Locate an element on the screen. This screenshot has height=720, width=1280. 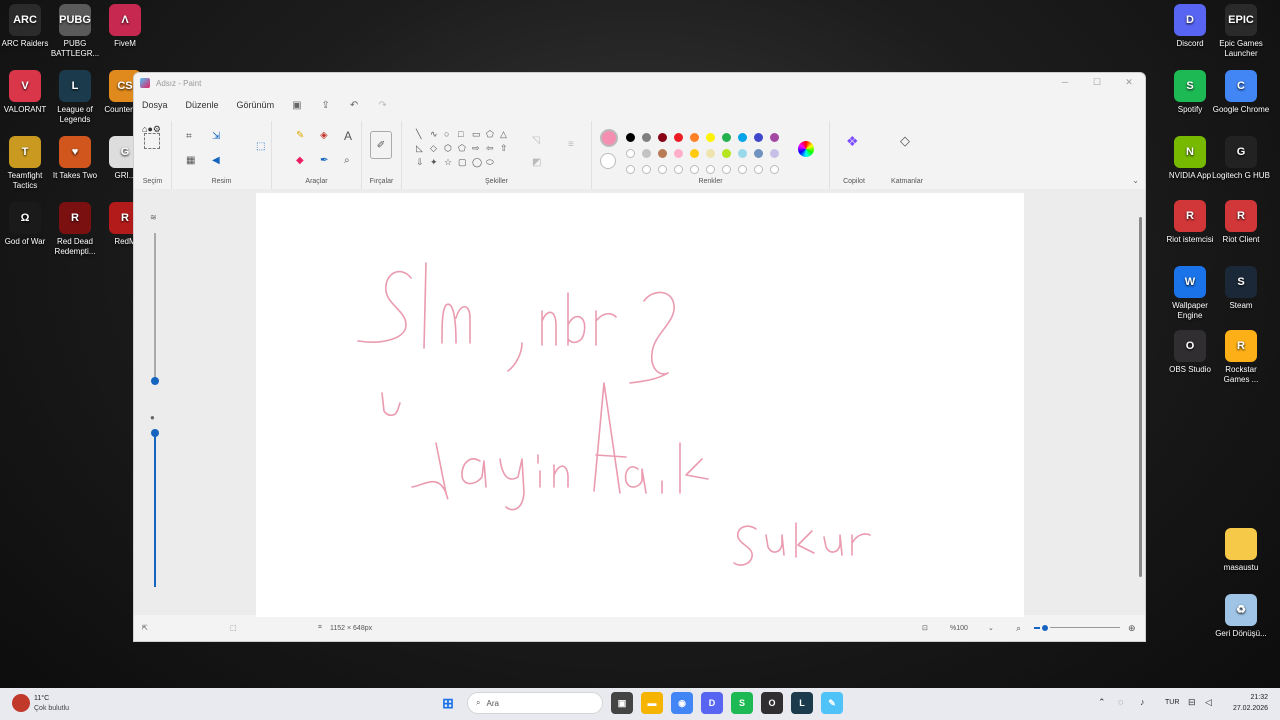
shape-option-icon: ⇩ is located at coordinates (420, 162).